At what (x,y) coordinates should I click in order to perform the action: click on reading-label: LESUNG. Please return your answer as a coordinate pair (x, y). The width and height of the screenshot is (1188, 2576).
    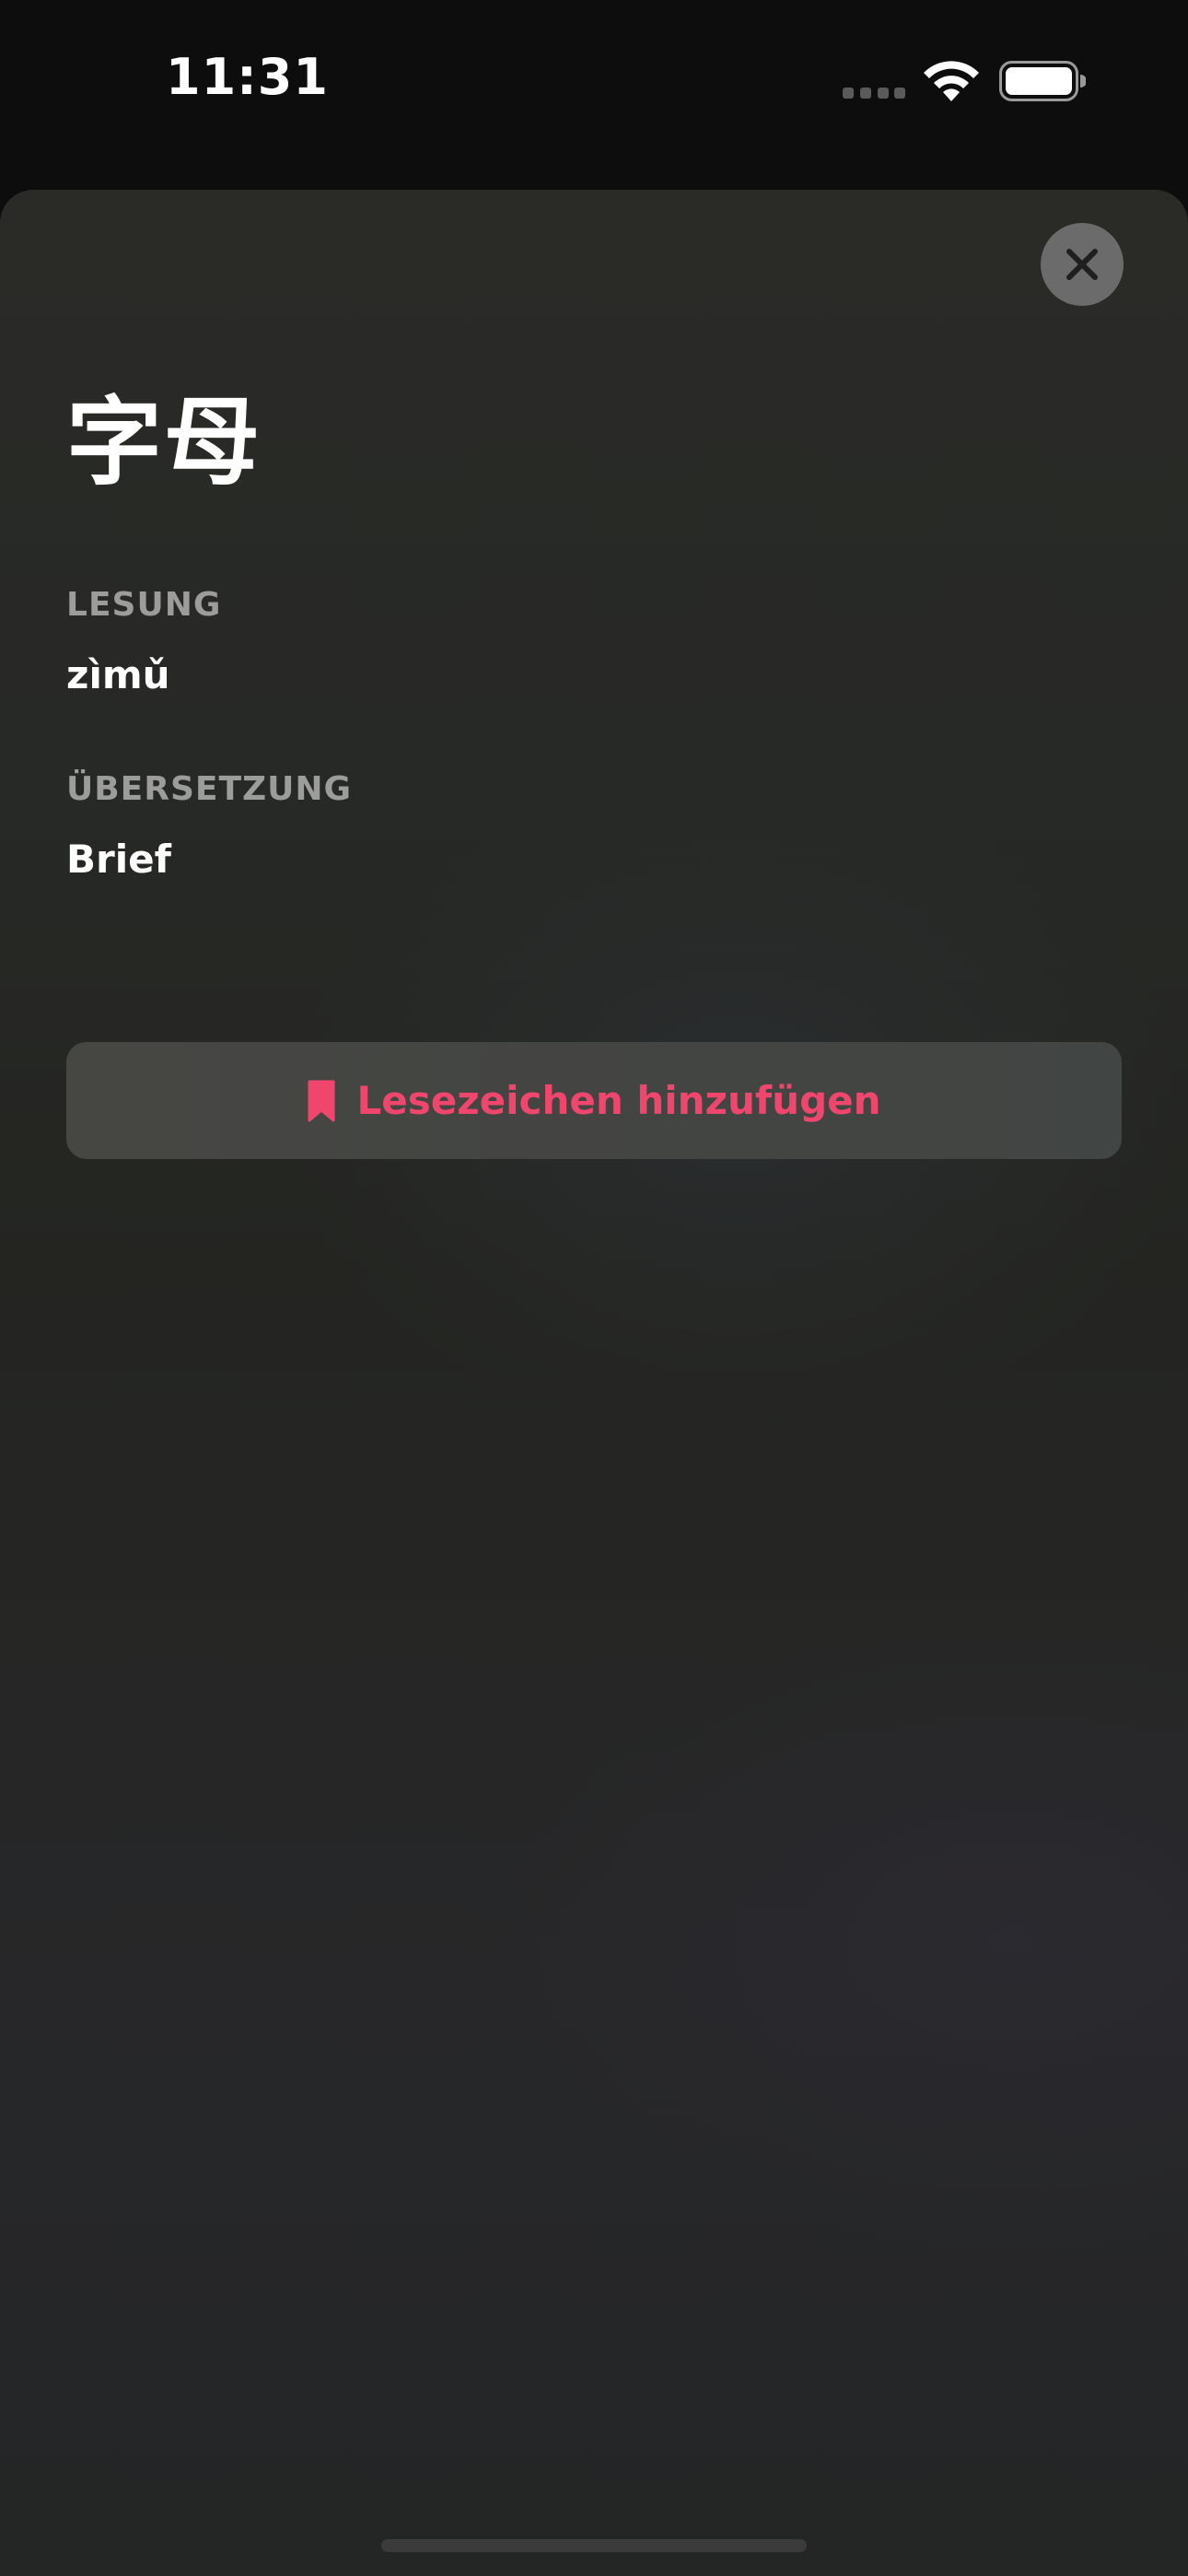
    Looking at the image, I should click on (144, 605).